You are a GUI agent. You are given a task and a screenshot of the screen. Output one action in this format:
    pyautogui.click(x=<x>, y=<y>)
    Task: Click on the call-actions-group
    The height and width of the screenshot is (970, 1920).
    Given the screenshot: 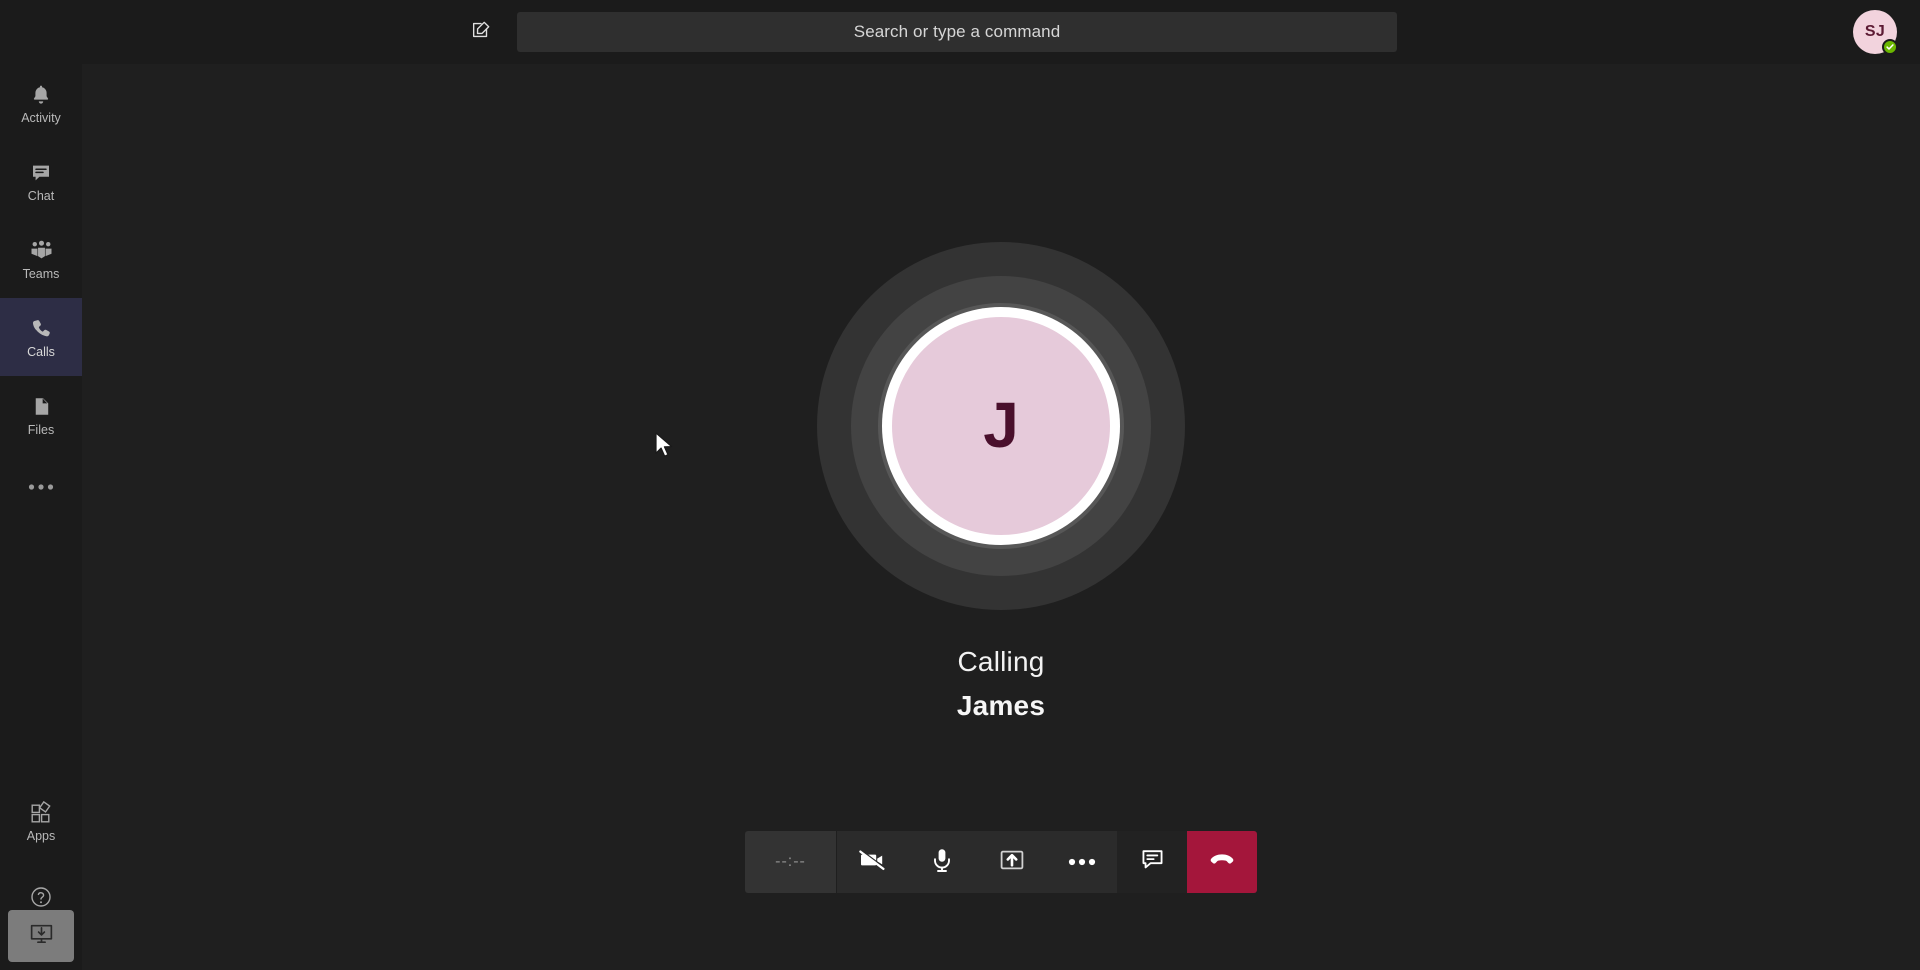 What is the action you would take?
    pyautogui.click(x=977, y=862)
    